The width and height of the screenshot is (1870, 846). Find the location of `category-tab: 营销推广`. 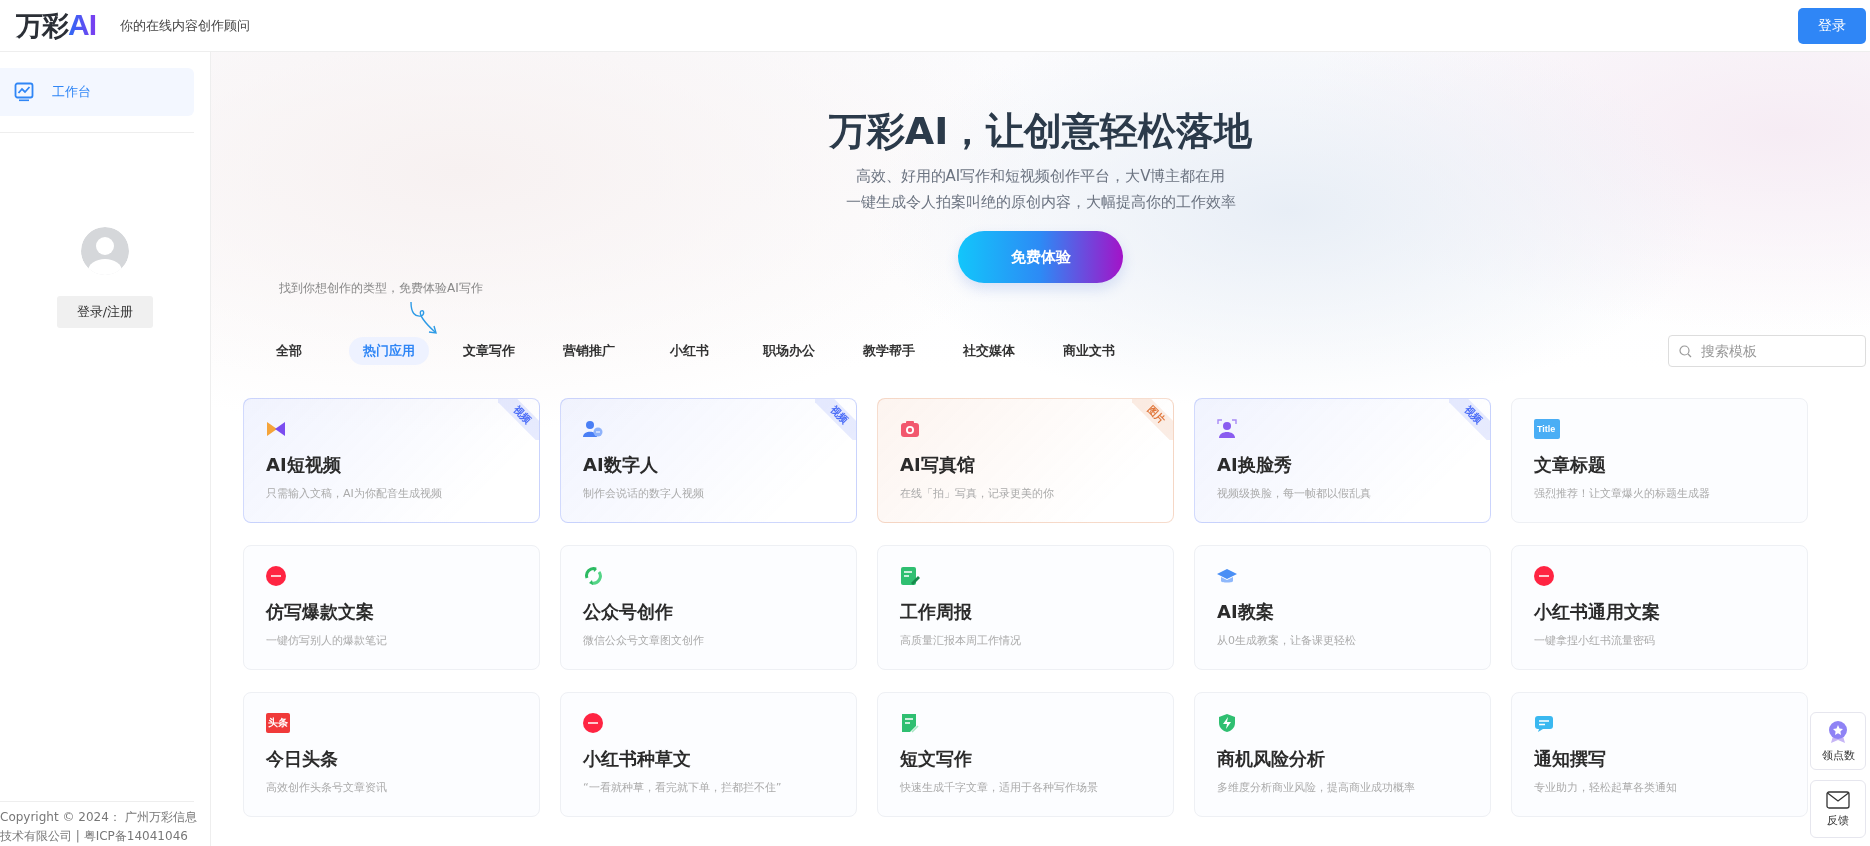

category-tab: 营销推广 is located at coordinates (589, 351).